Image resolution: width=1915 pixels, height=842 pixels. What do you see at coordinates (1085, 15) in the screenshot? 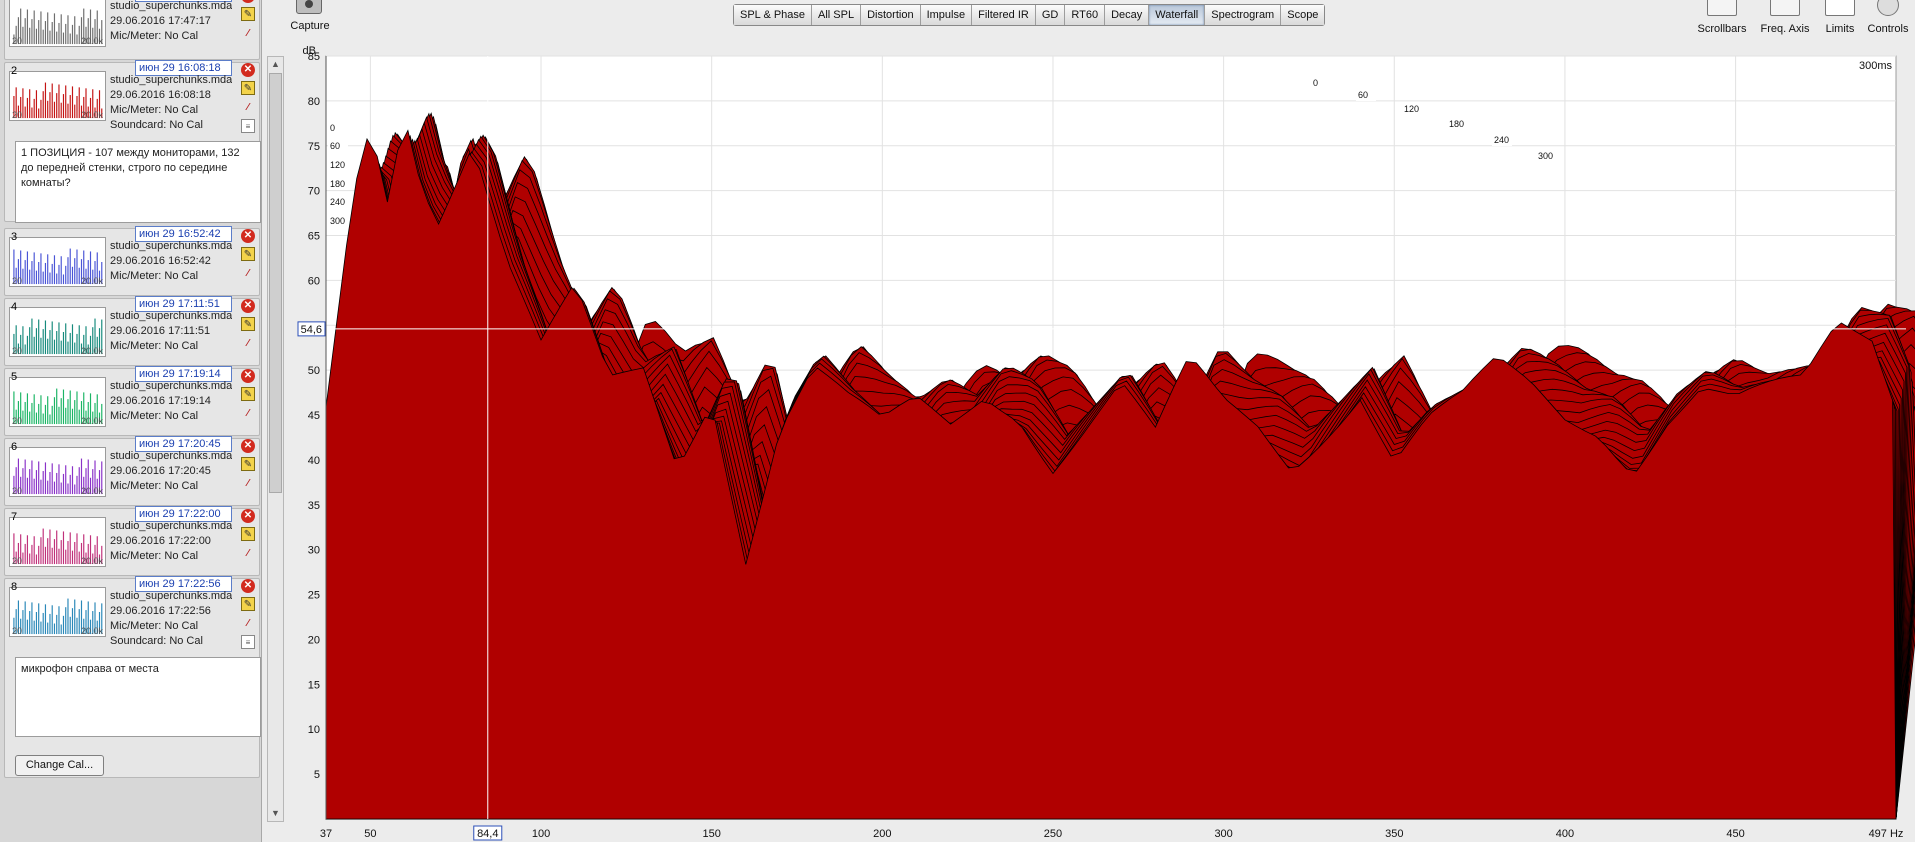
I see `tab-rt60: RT60` at bounding box center [1085, 15].